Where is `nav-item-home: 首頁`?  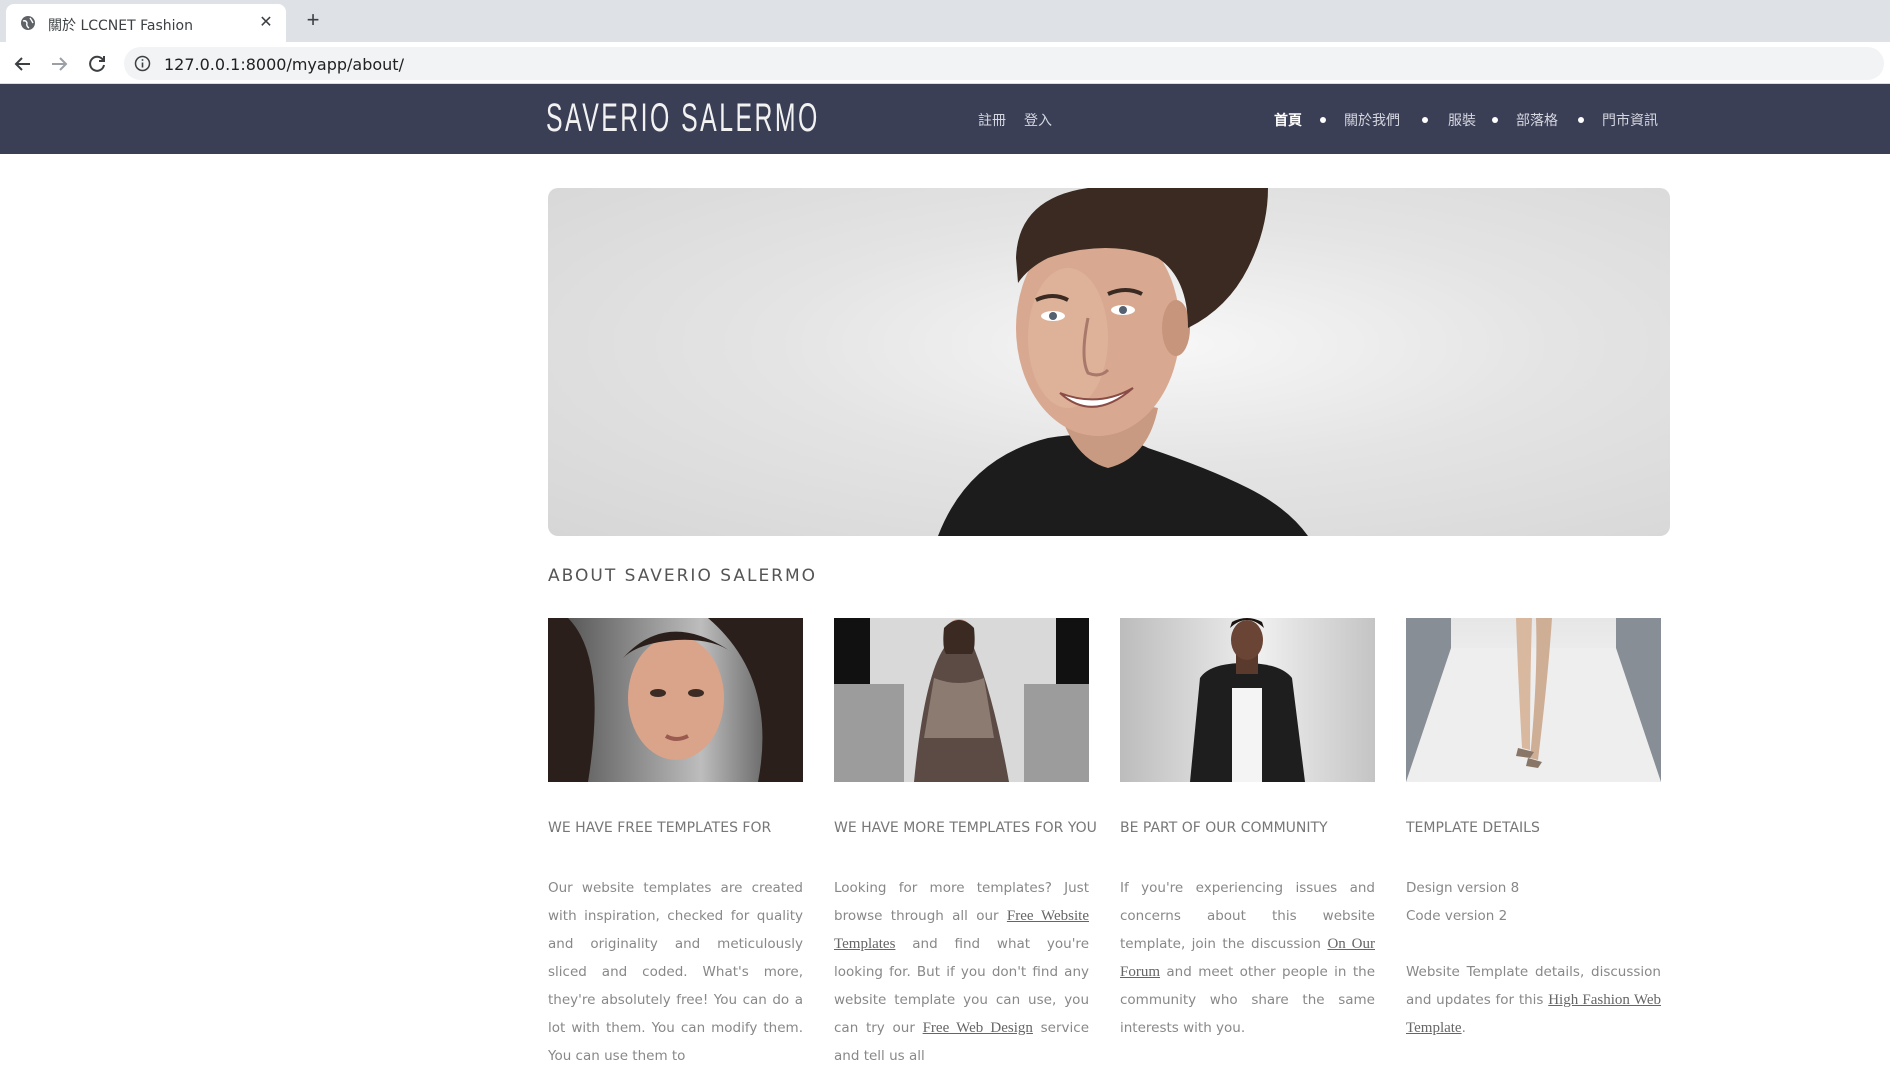
nav-item-home: 首頁 is located at coordinates (1288, 120).